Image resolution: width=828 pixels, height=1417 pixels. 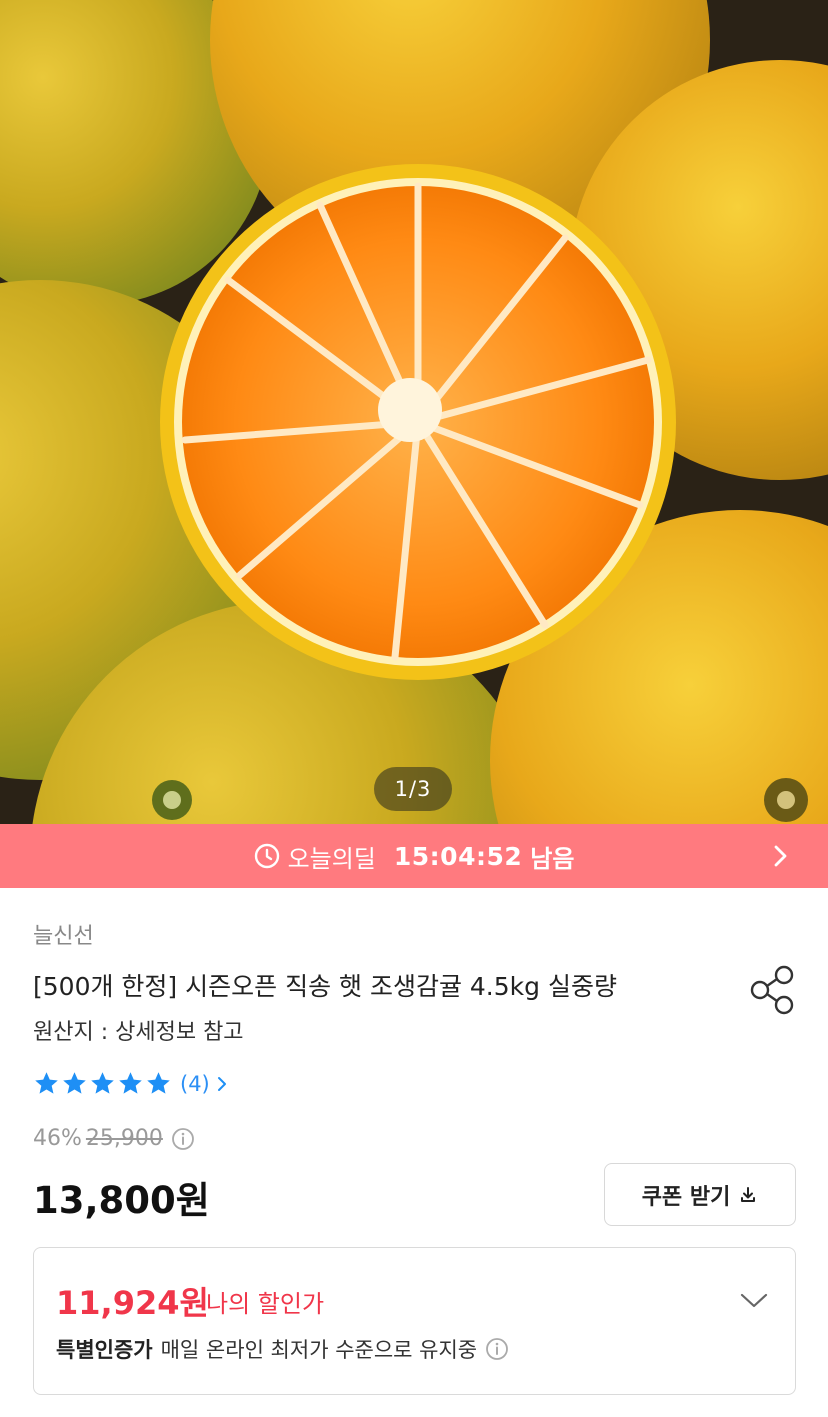 I want to click on origin-info: 원산지 : 상세정보 참고, so click(x=138, y=1032).